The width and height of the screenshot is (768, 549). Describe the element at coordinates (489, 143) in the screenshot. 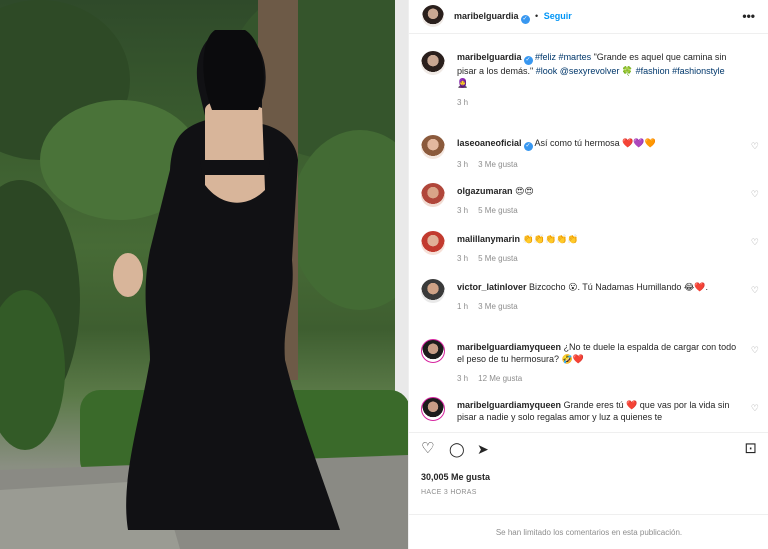

I see `commenter-username: laseoaneoficial` at that location.